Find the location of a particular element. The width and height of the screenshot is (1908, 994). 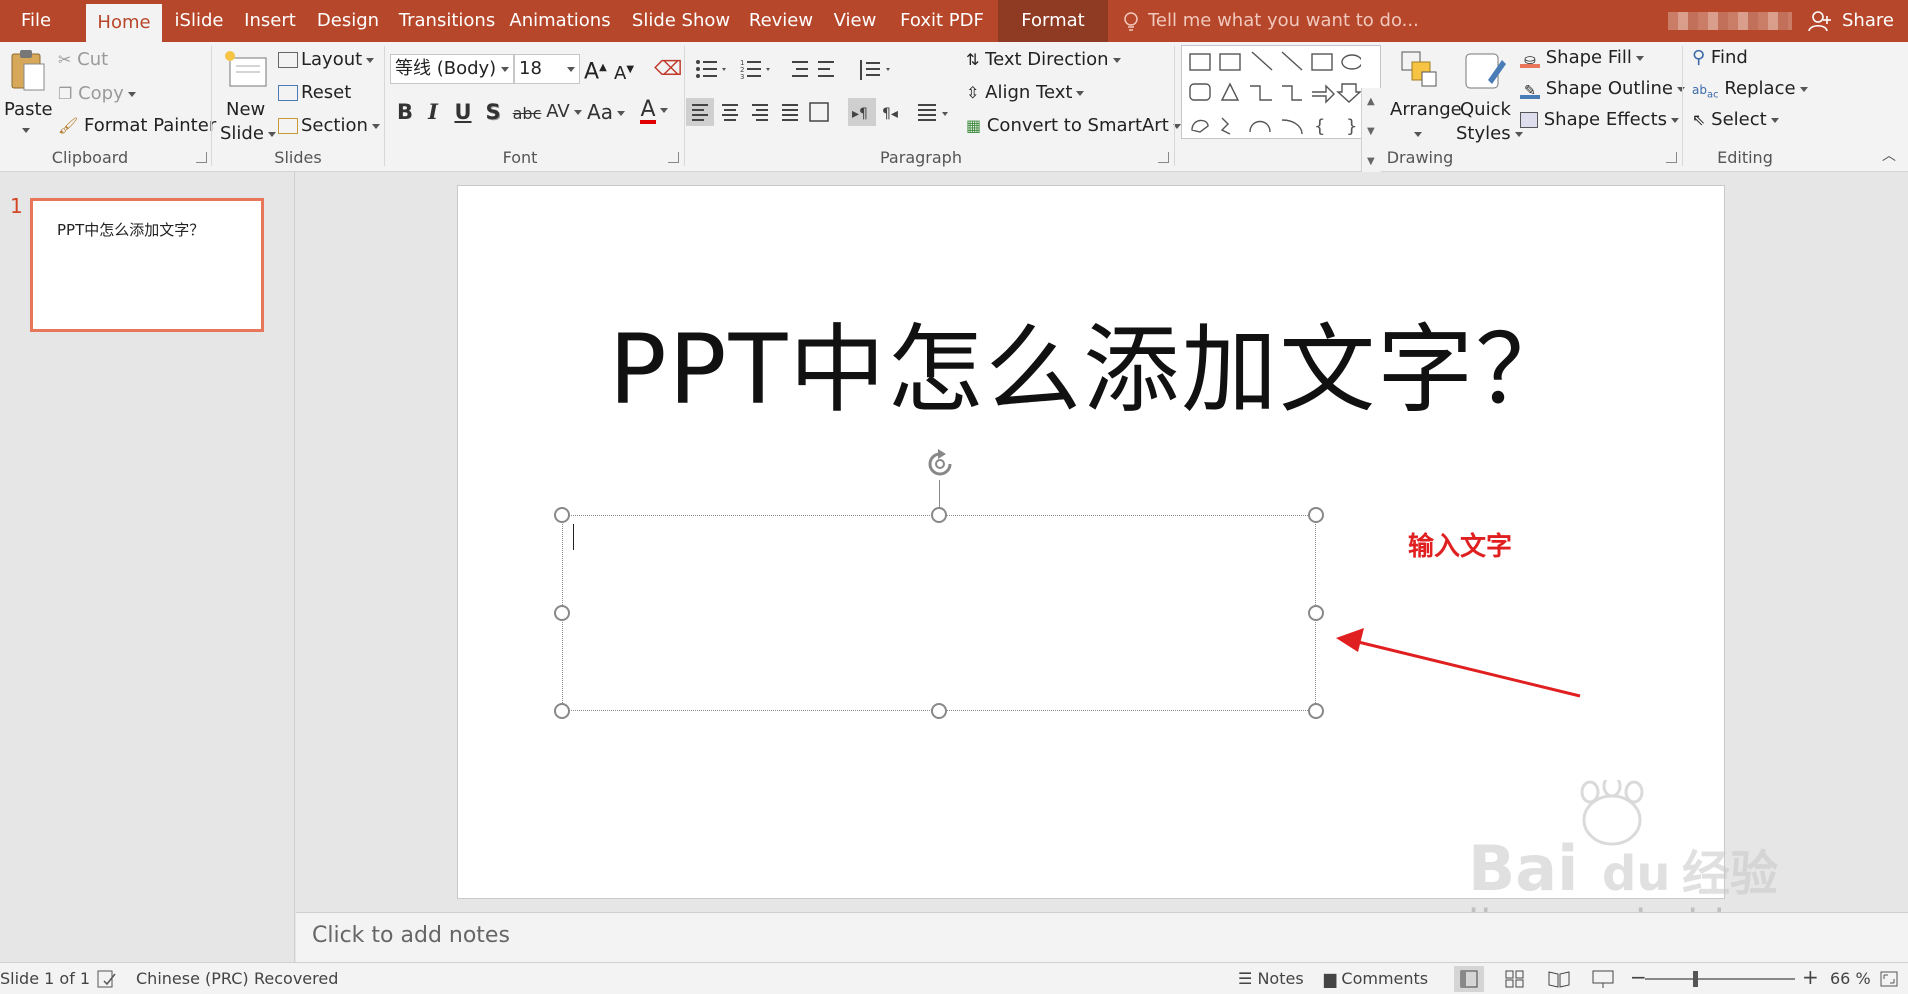

resize-handle-bottom-right is located at coordinates (1316, 711).